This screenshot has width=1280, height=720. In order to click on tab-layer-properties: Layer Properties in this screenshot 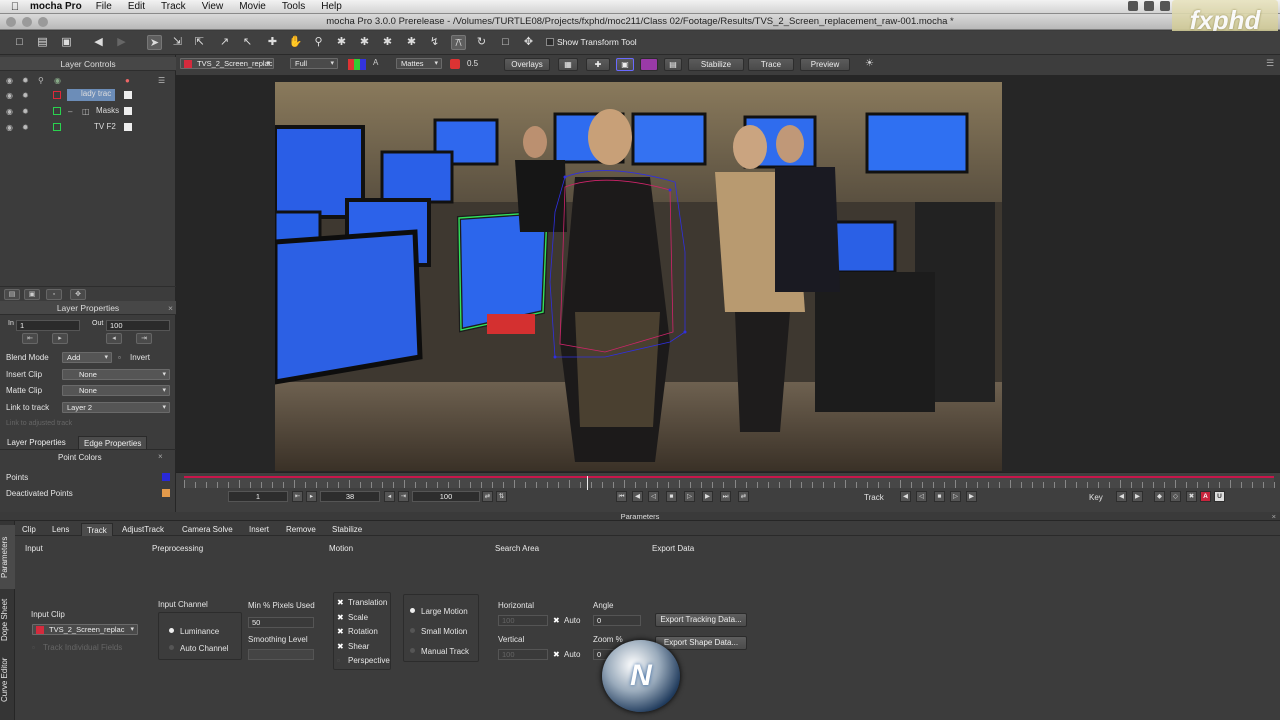, I will do `click(36, 442)`.